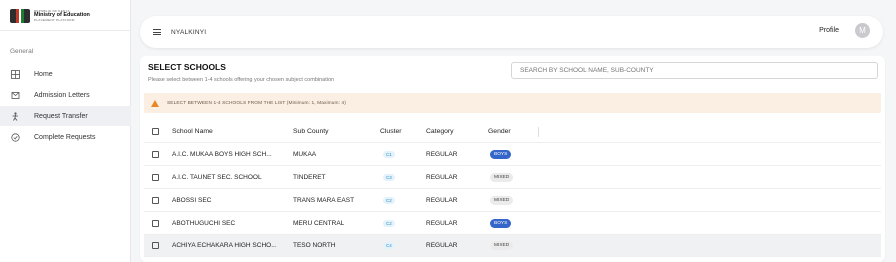 This screenshot has height=262, width=896. Describe the element at coordinates (829, 30) in the screenshot. I see `profile-link: Profile` at that location.